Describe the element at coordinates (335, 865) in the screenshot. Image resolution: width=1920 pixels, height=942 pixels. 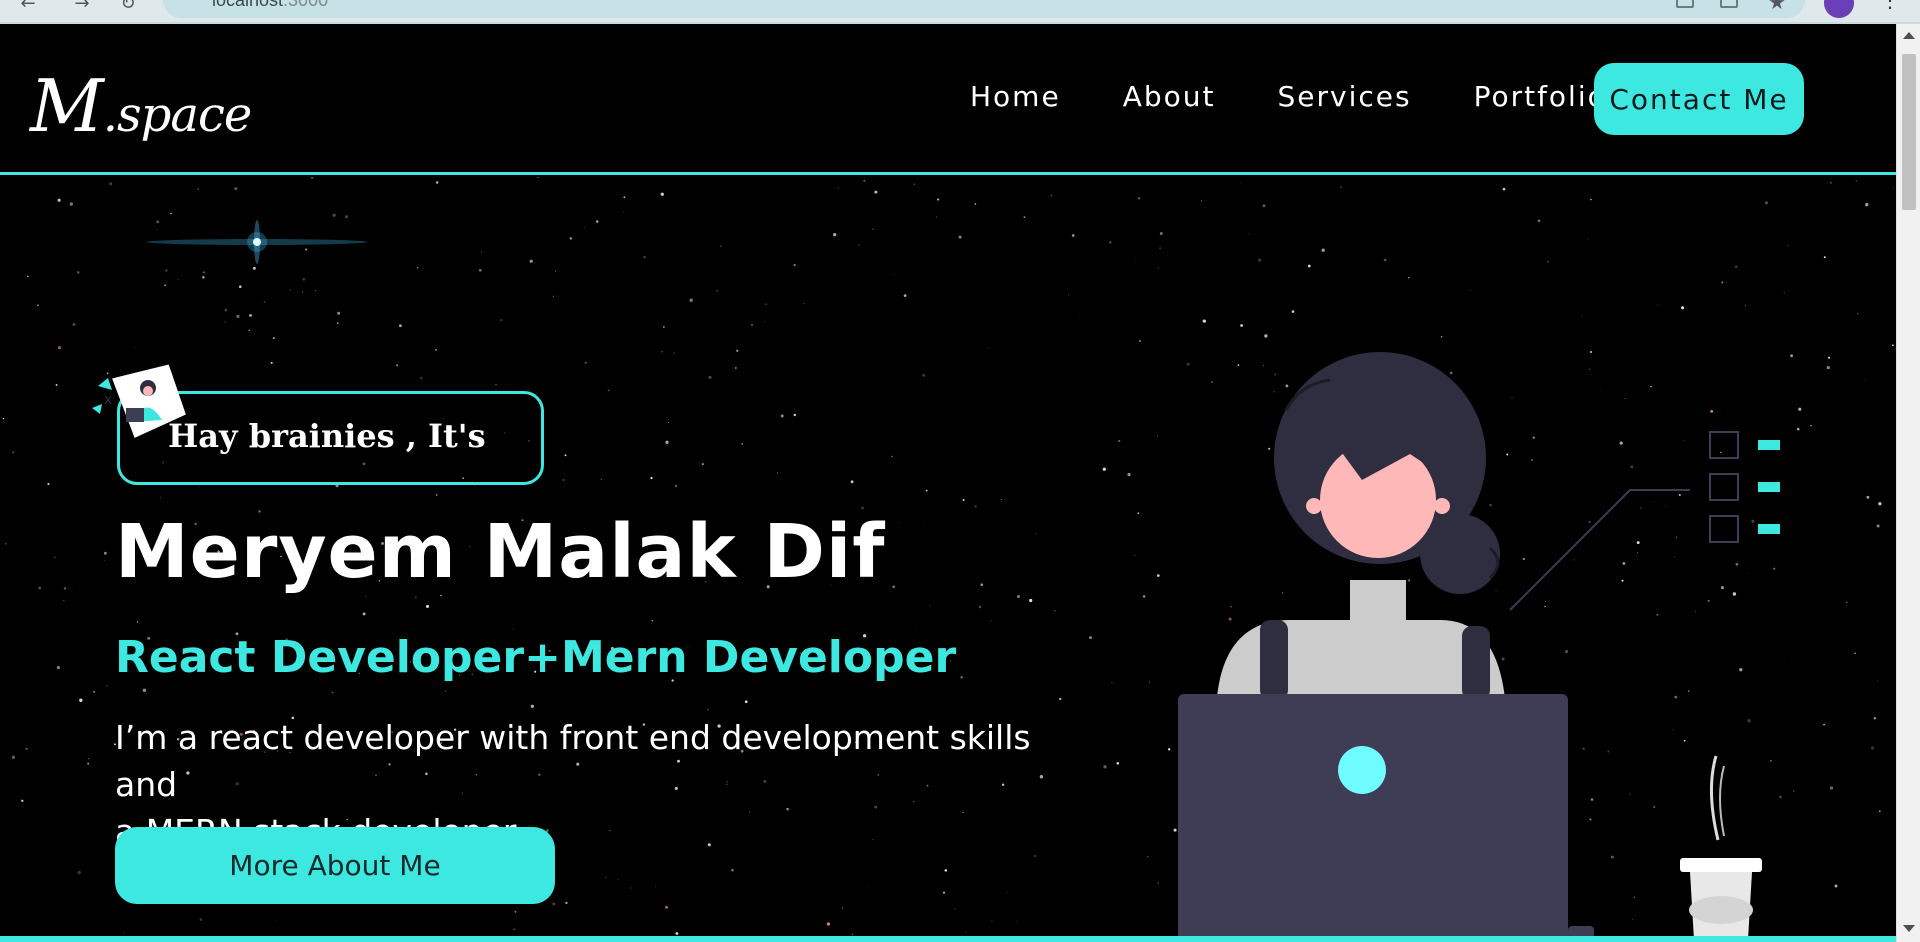
I see `more-about-me-button: More About Me` at that location.